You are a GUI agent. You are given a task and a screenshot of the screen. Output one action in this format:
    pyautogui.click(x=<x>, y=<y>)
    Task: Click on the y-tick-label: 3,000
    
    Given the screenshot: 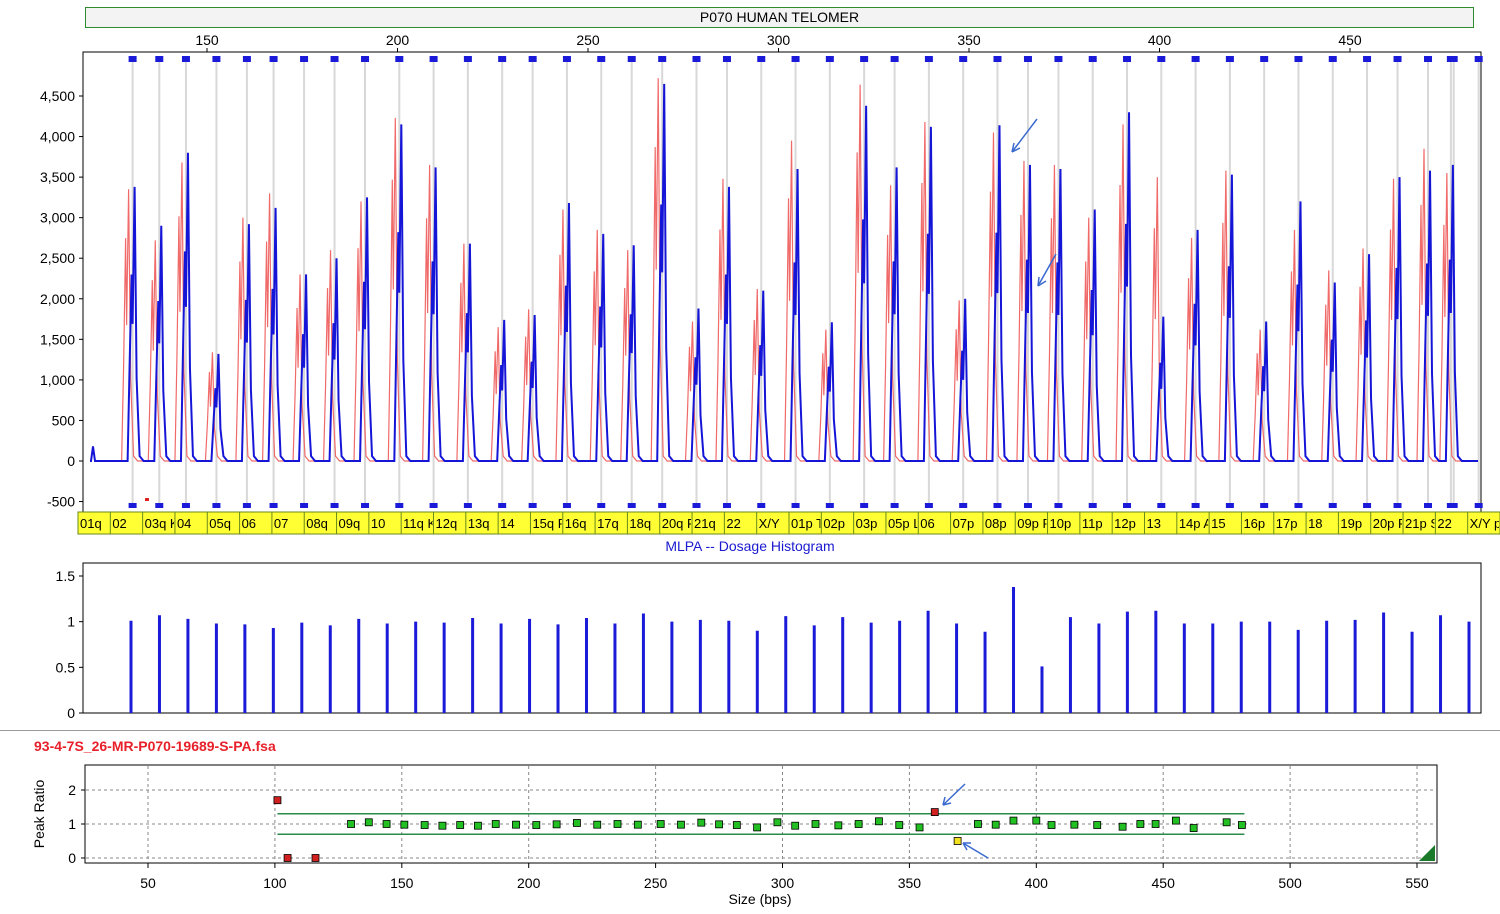 What is the action you would take?
    pyautogui.click(x=57, y=218)
    